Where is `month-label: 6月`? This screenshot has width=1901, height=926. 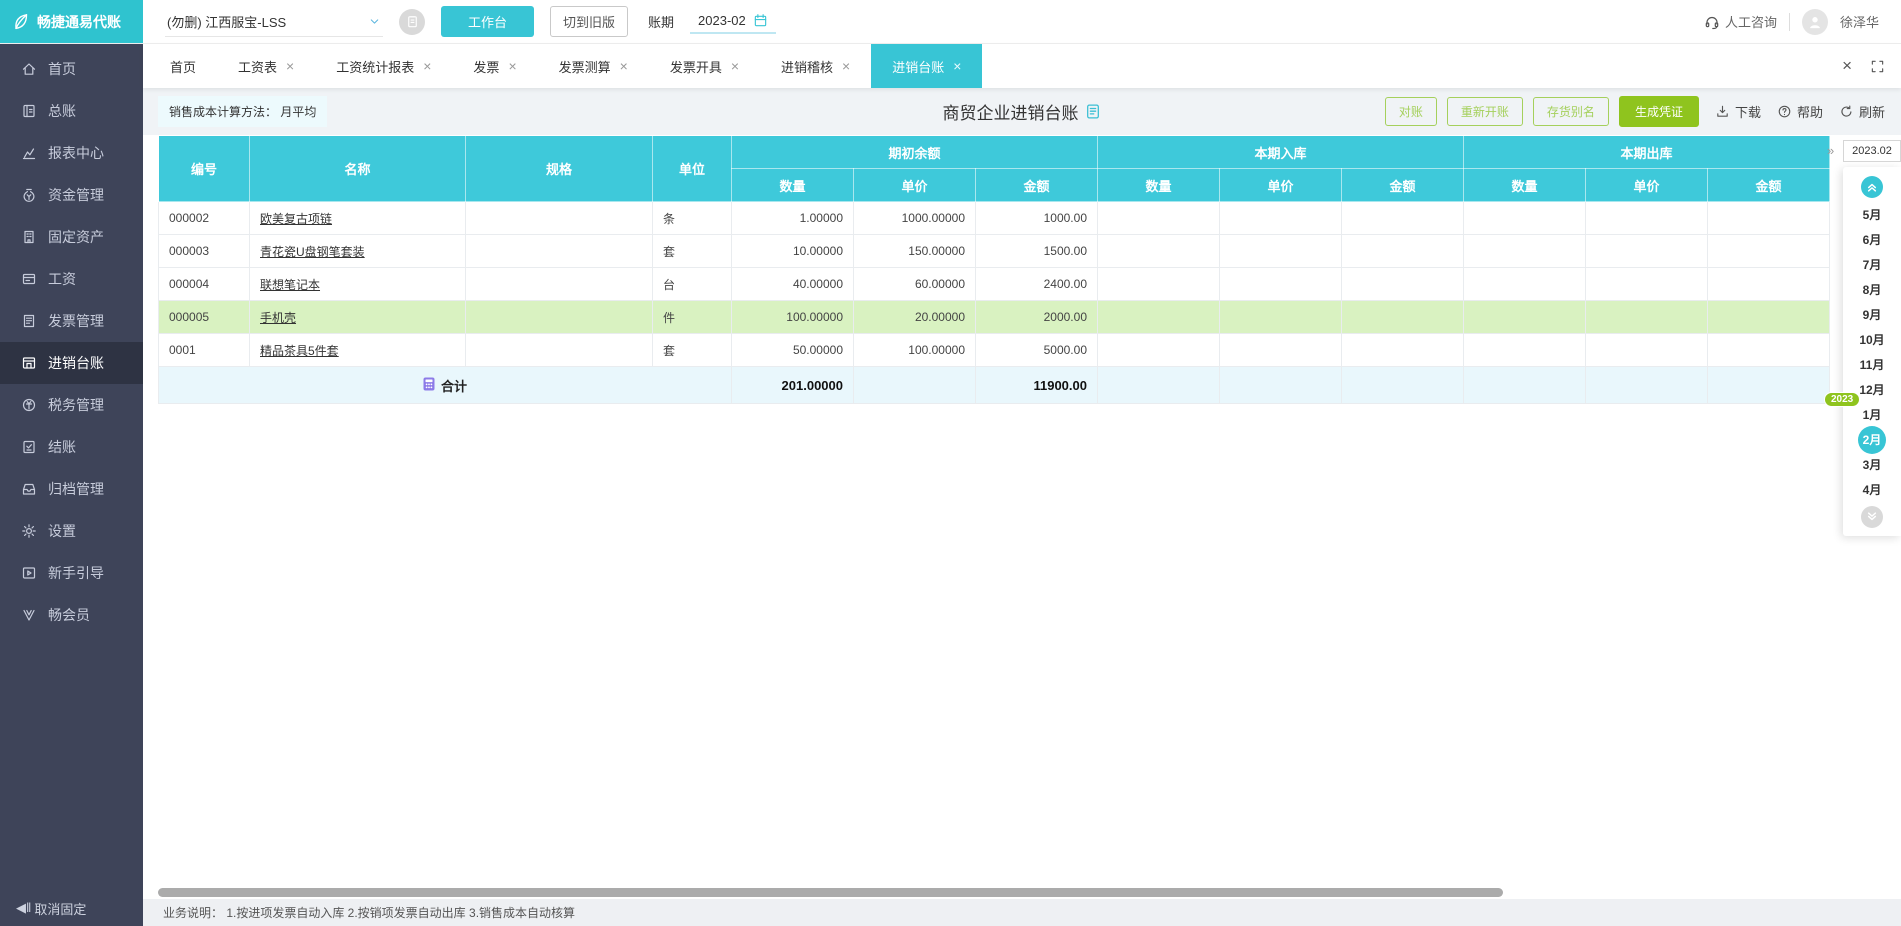
month-label: 6月 is located at coordinates (1872, 240).